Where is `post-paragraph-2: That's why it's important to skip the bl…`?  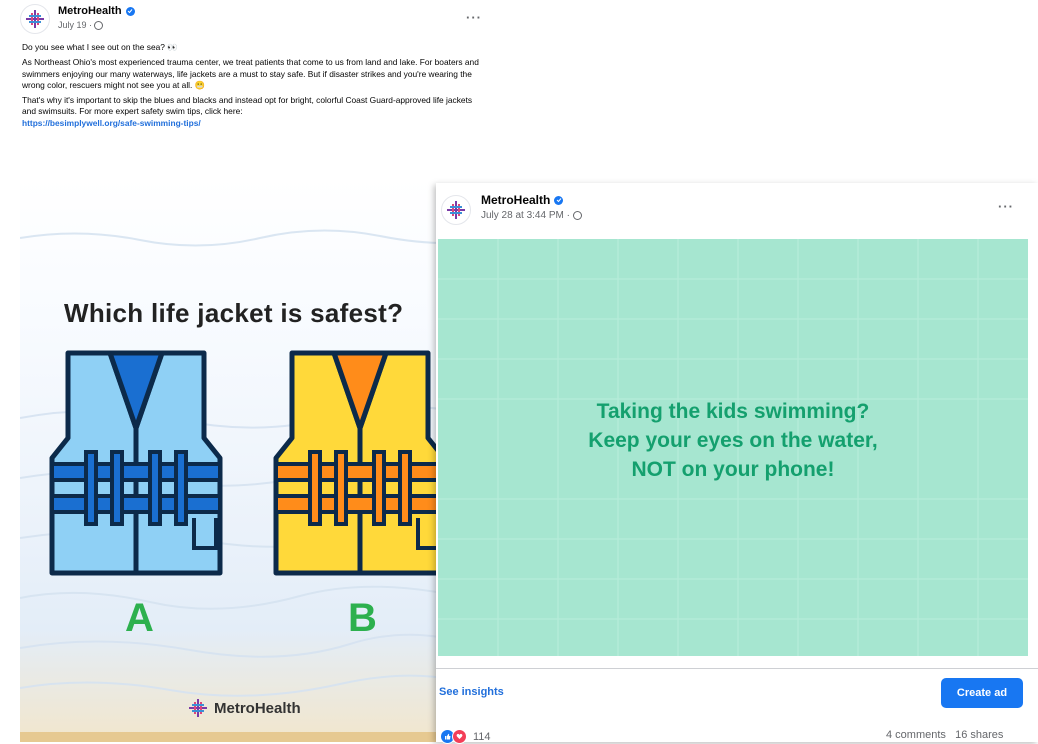 post-paragraph-2: That's why it's important to skip the bl… is located at coordinates (247, 111).